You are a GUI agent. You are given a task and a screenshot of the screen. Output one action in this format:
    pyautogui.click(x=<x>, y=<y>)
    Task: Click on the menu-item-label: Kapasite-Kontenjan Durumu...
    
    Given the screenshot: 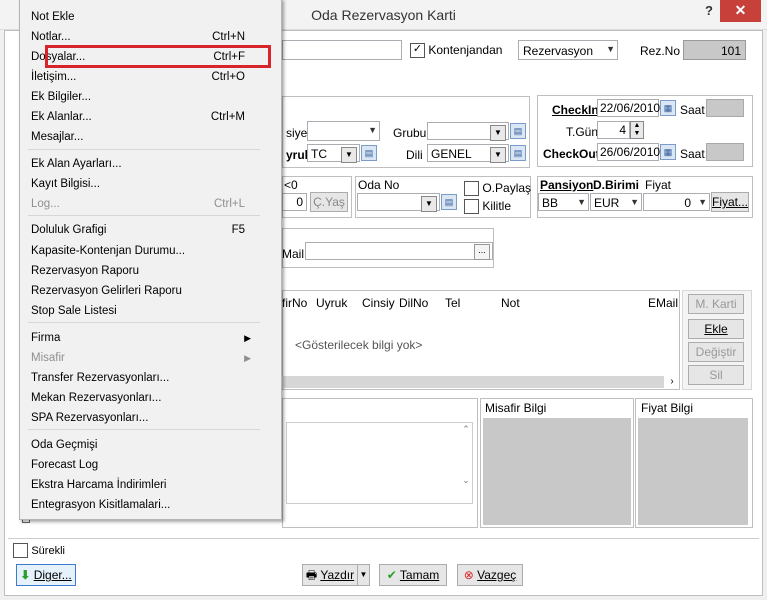 What is the action you would take?
    pyautogui.click(x=108, y=251)
    